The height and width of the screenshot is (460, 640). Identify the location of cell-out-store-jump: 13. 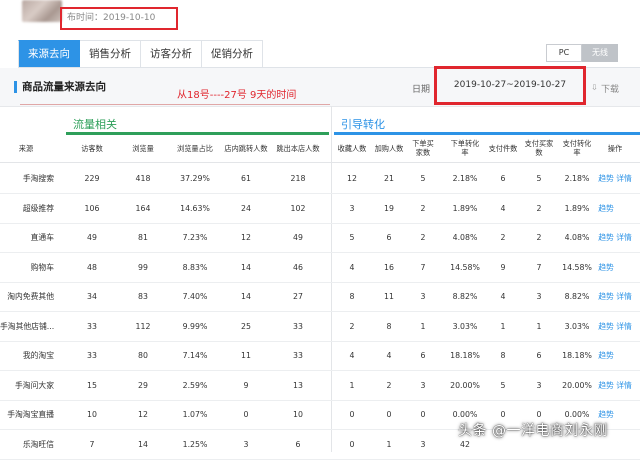
(298, 385).